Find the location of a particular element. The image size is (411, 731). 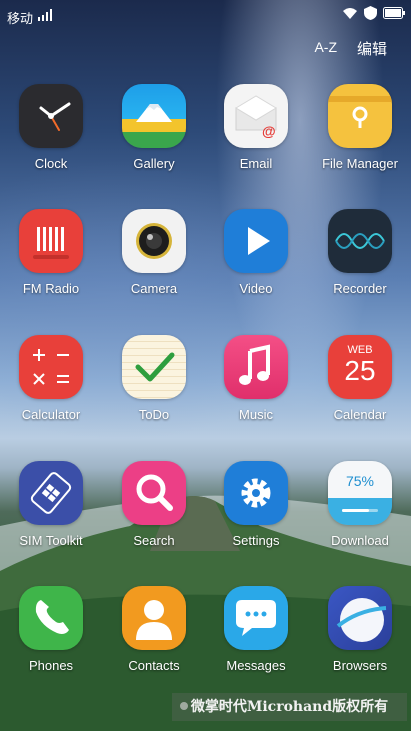

app-label: Settings is located at coordinates (256, 540).